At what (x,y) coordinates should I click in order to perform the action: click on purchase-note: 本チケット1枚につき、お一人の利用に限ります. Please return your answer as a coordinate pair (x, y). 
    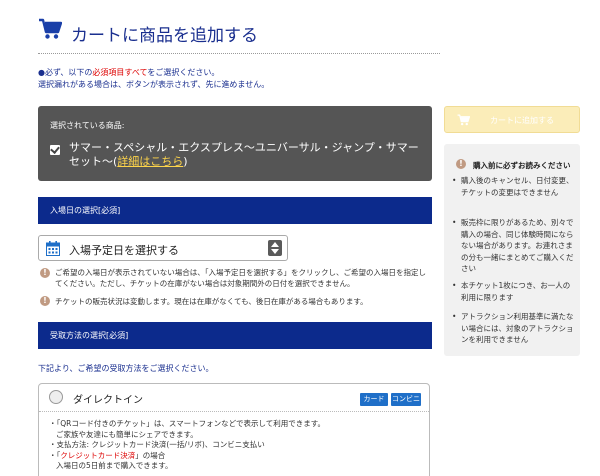
    Looking at the image, I should click on (514, 291).